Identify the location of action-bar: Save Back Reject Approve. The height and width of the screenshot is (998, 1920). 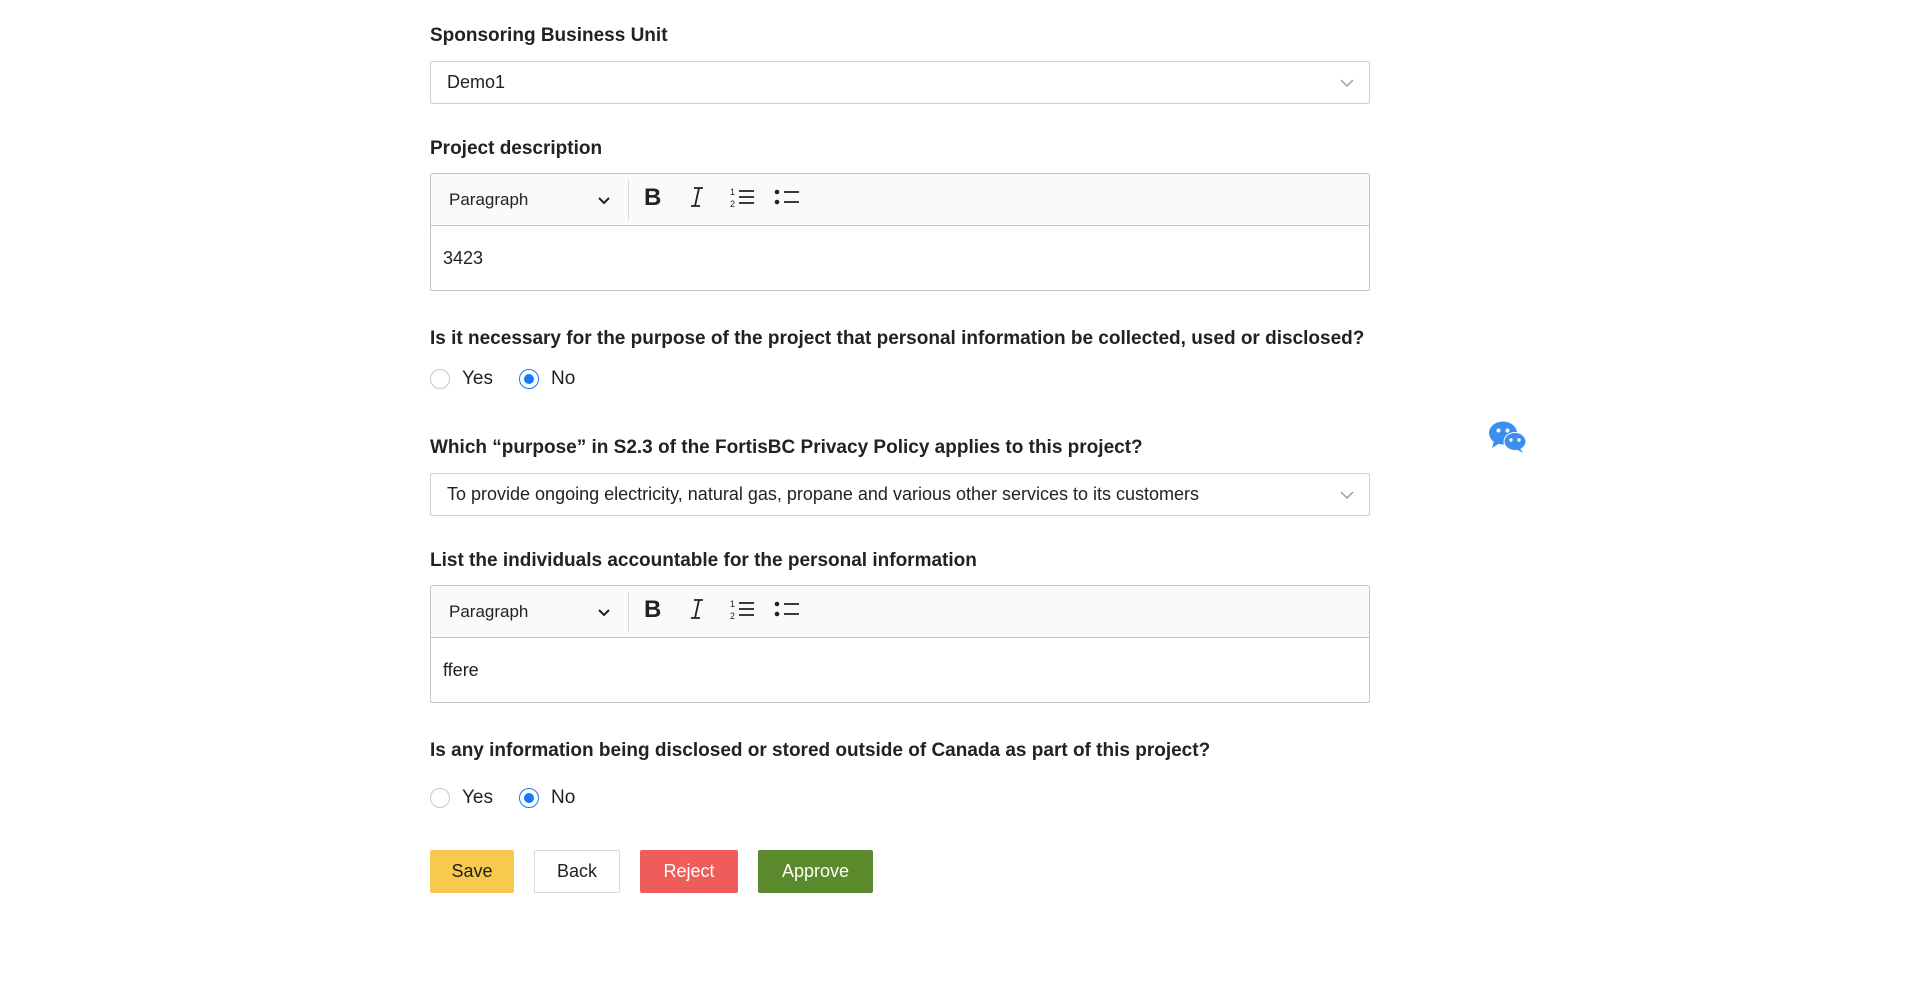
(900, 871).